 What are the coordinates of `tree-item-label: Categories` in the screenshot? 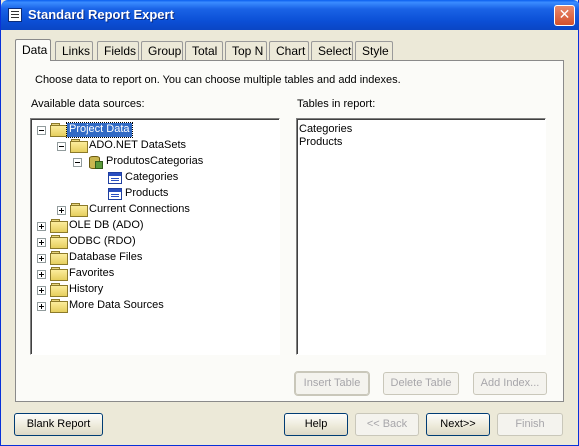 It's located at (152, 177).